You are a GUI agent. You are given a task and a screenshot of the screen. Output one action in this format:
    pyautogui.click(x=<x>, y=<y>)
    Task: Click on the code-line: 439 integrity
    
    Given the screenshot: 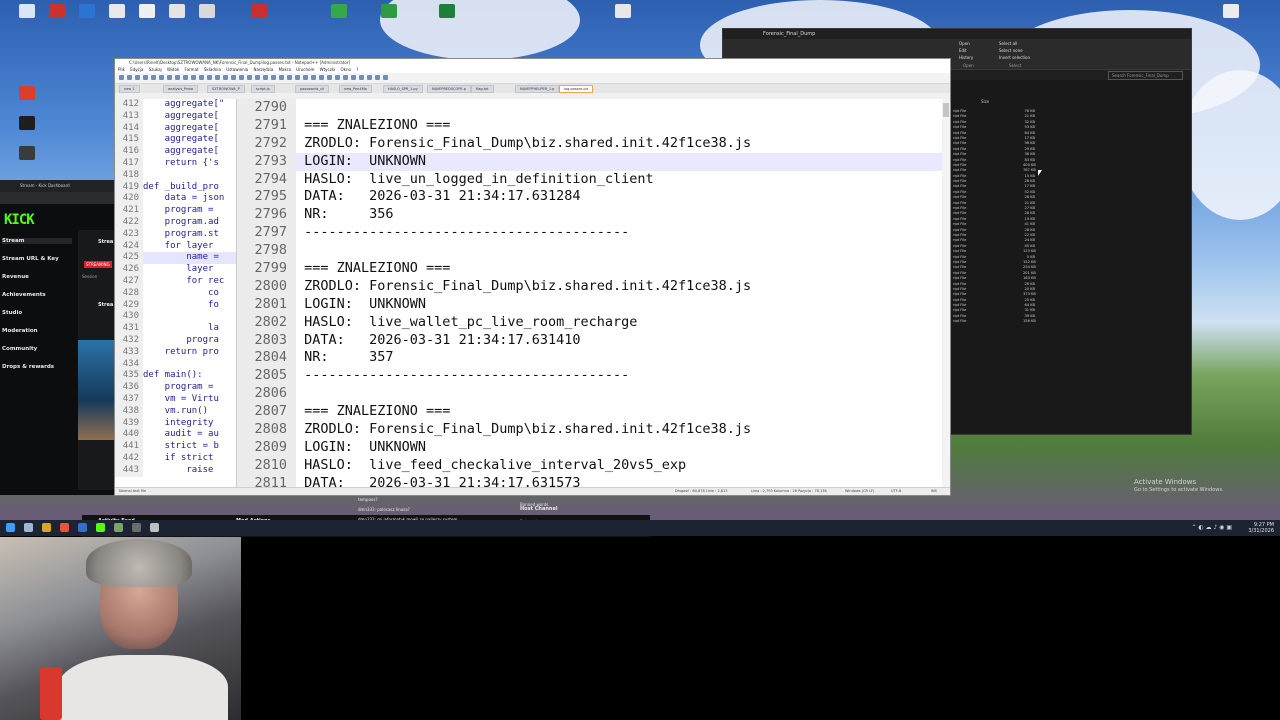 What is the action you would take?
    pyautogui.click(x=175, y=423)
    